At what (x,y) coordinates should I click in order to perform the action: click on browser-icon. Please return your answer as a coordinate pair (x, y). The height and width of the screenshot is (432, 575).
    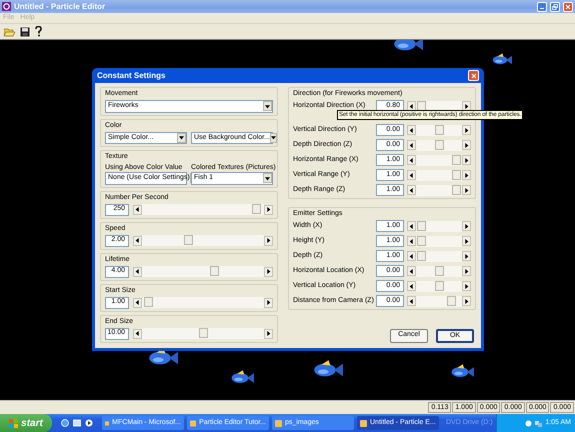
    Looking at the image, I should click on (65, 423).